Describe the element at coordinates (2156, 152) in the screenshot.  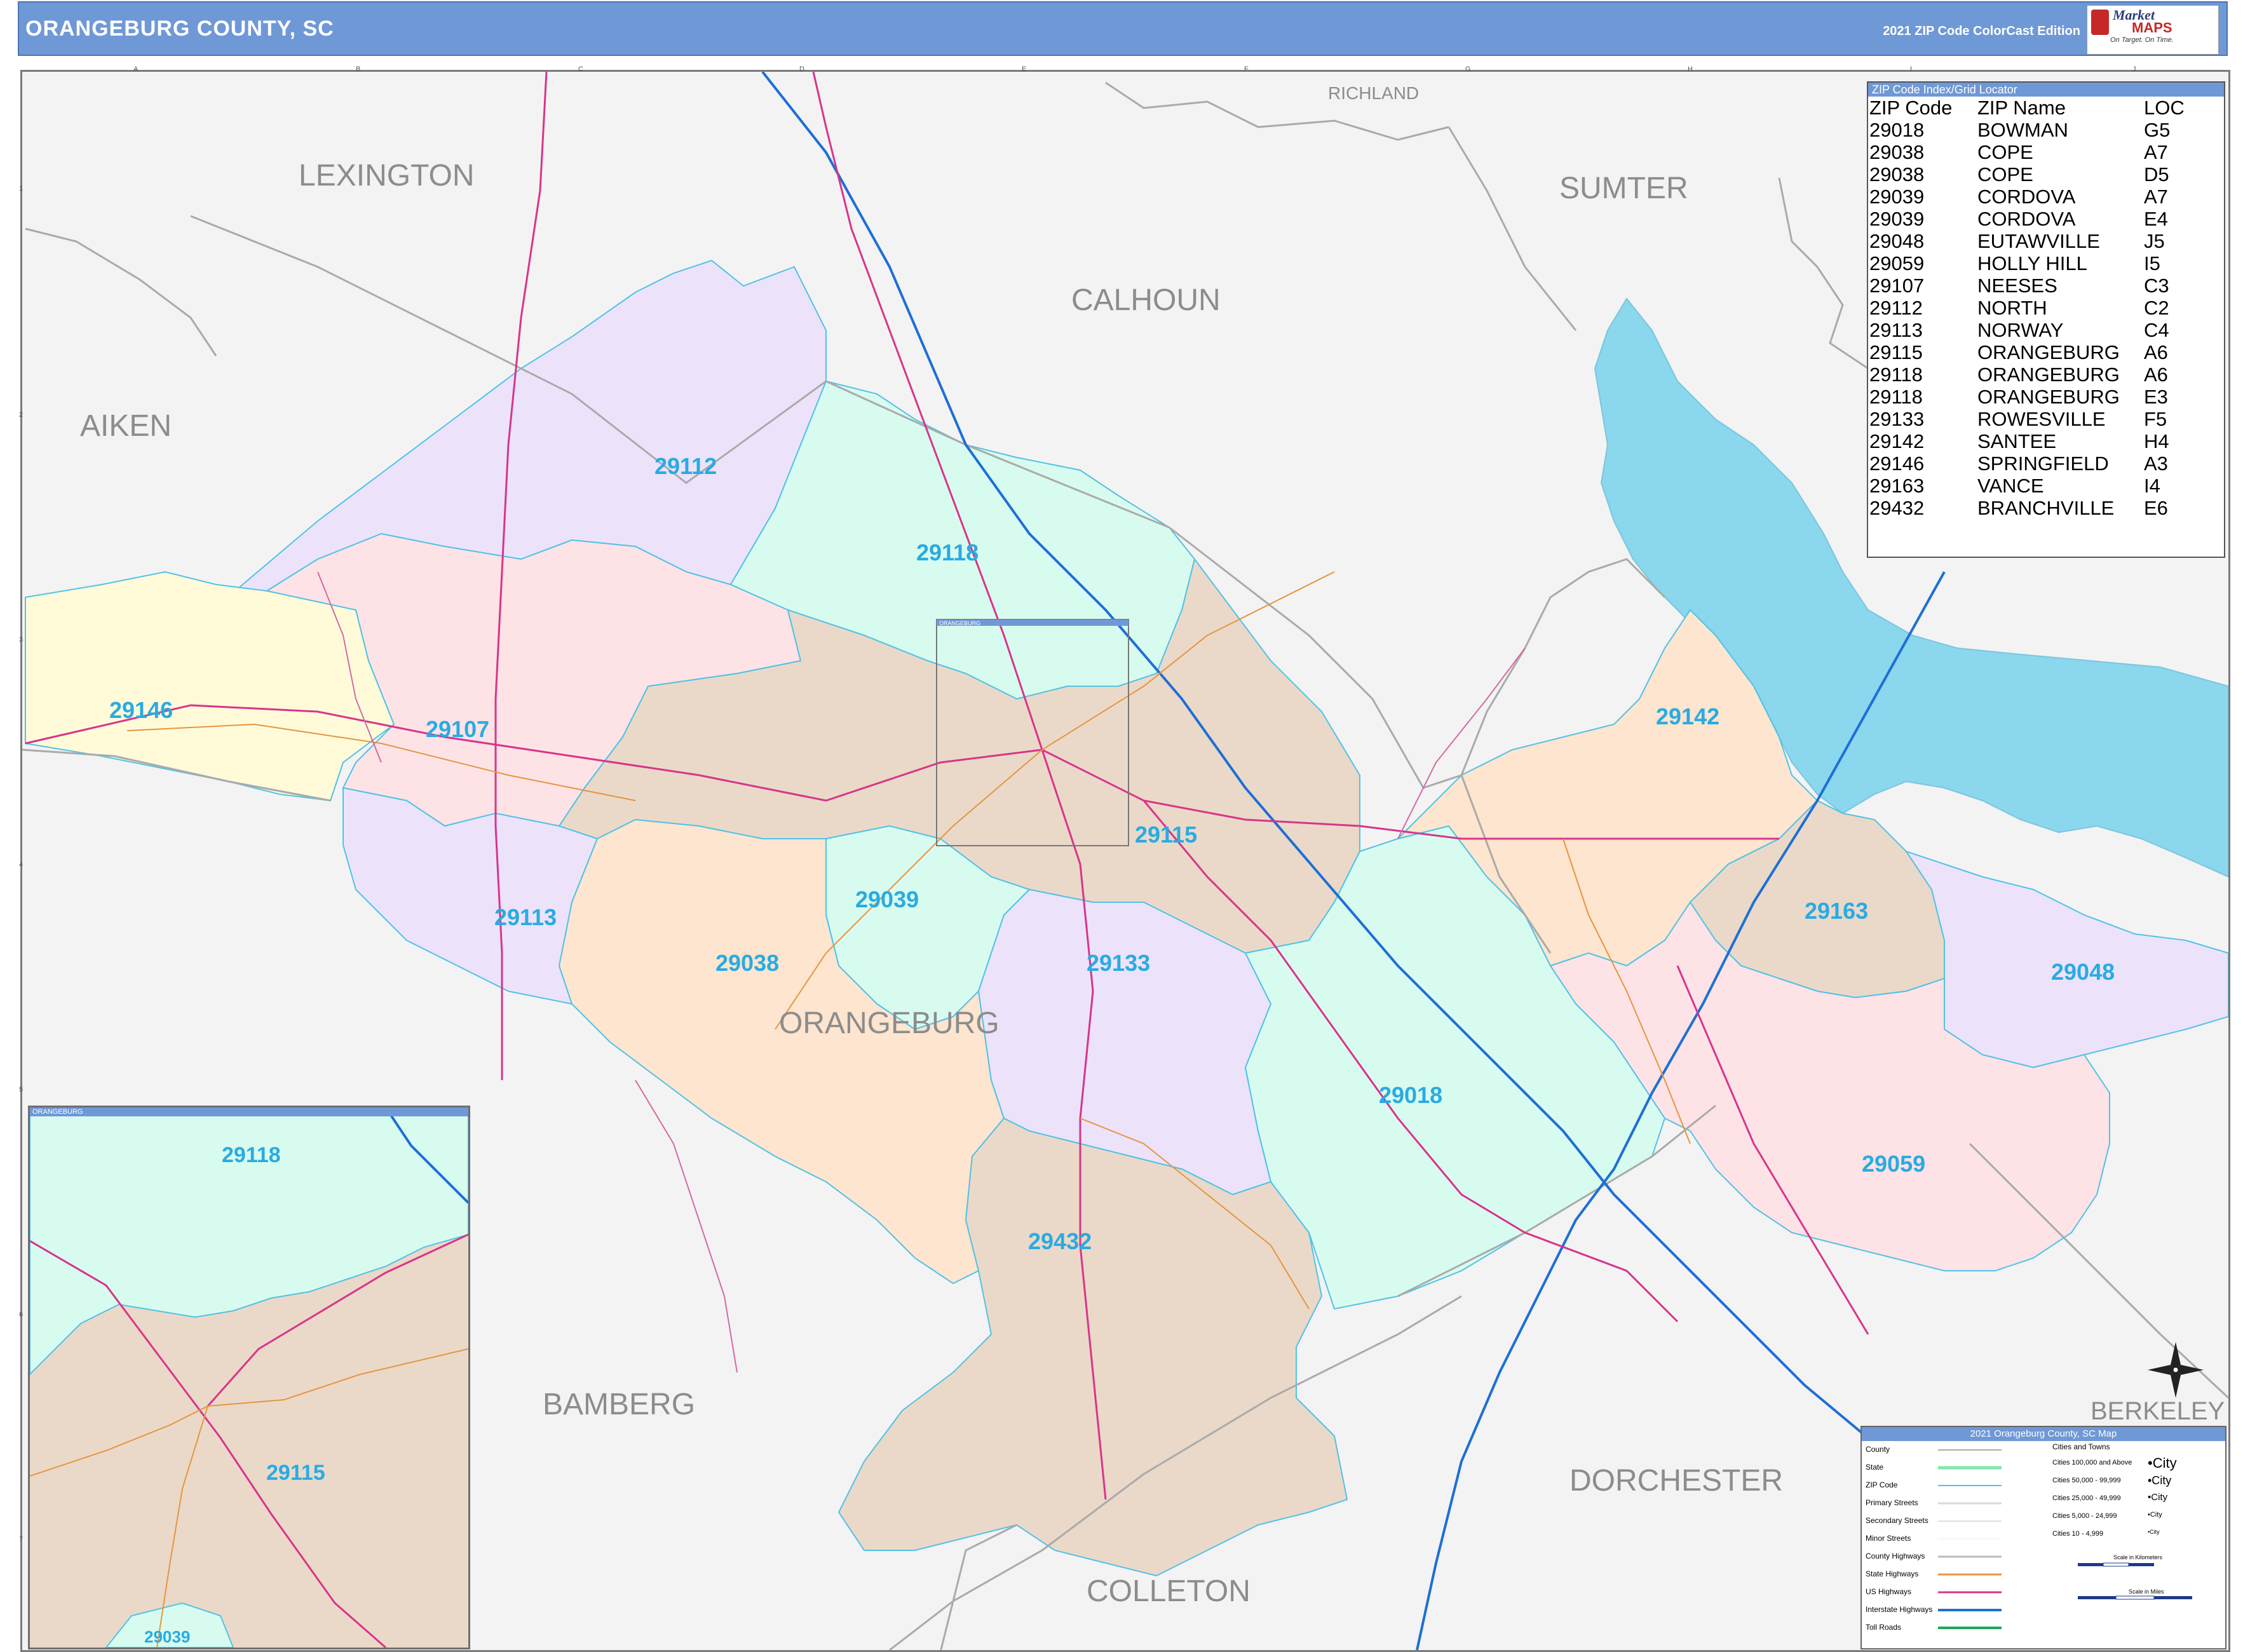
I see `index-loc: A7` at that location.